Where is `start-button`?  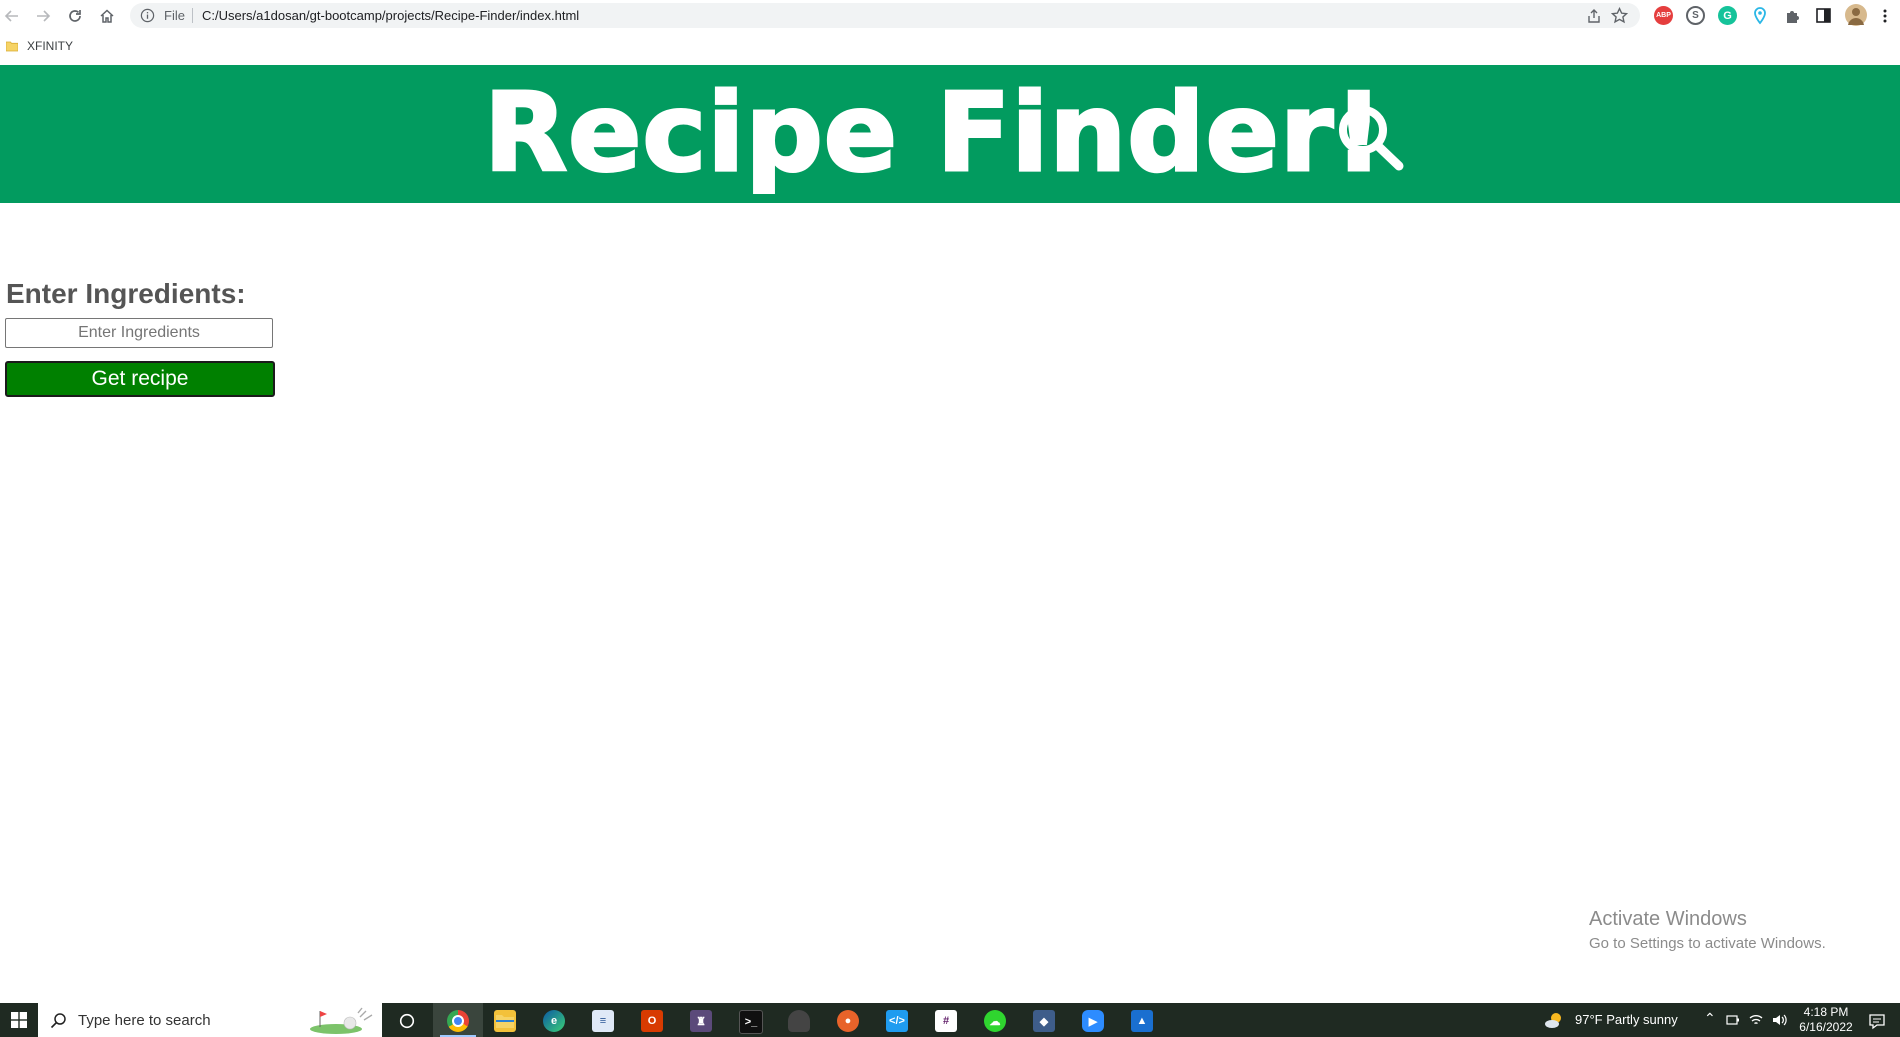
start-button is located at coordinates (19, 1020).